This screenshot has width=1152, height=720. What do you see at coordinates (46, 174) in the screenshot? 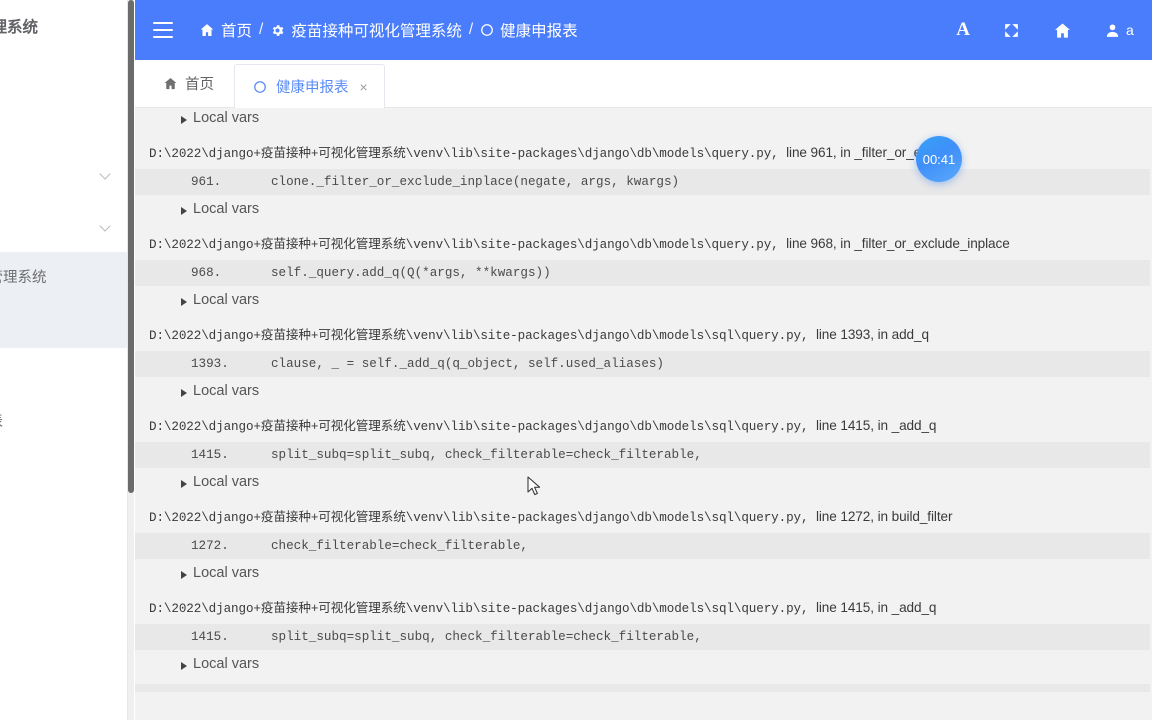
I see `sidebar-item-label: unts` at bounding box center [46, 174].